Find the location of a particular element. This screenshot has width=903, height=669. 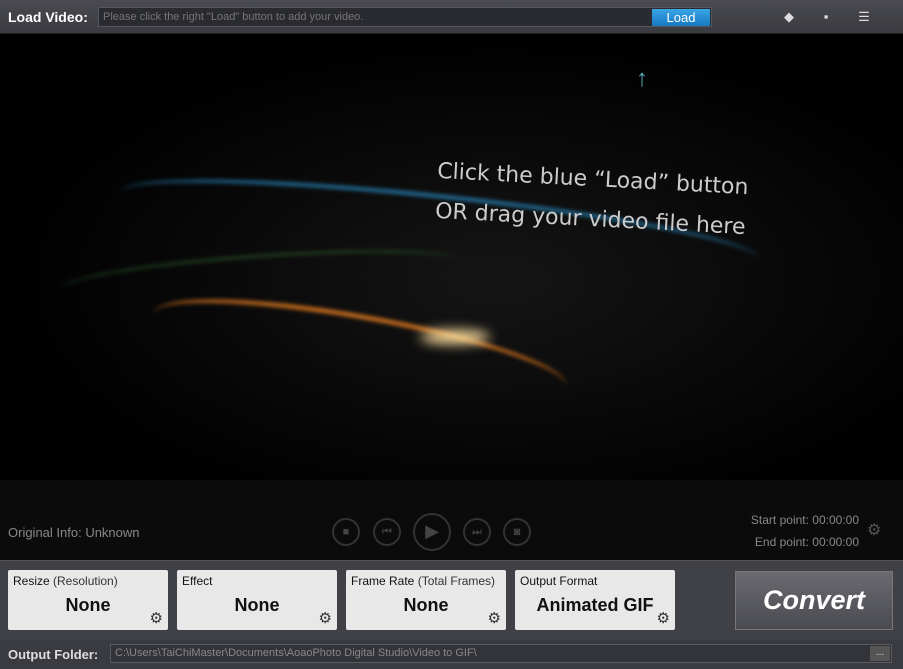

play-button: ▶ is located at coordinates (432, 532).